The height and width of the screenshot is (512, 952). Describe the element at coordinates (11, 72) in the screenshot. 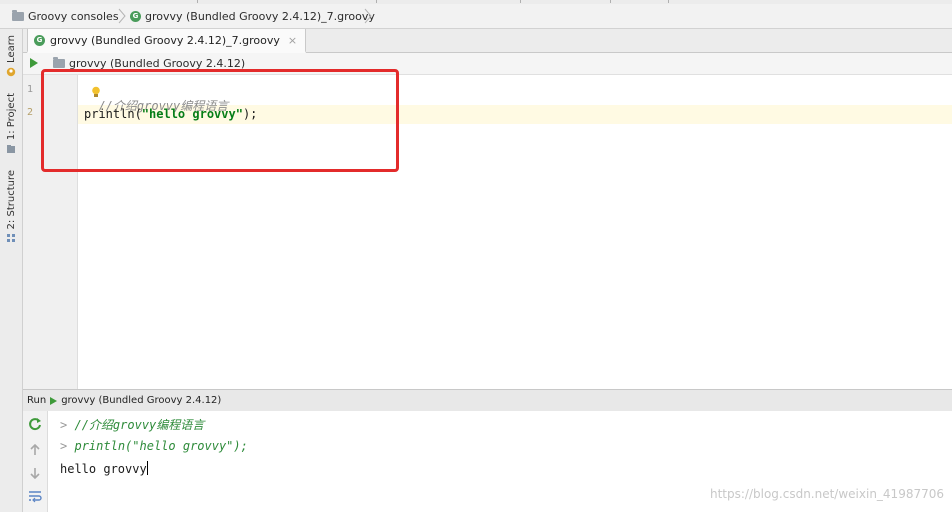

I see `learn-icon` at that location.